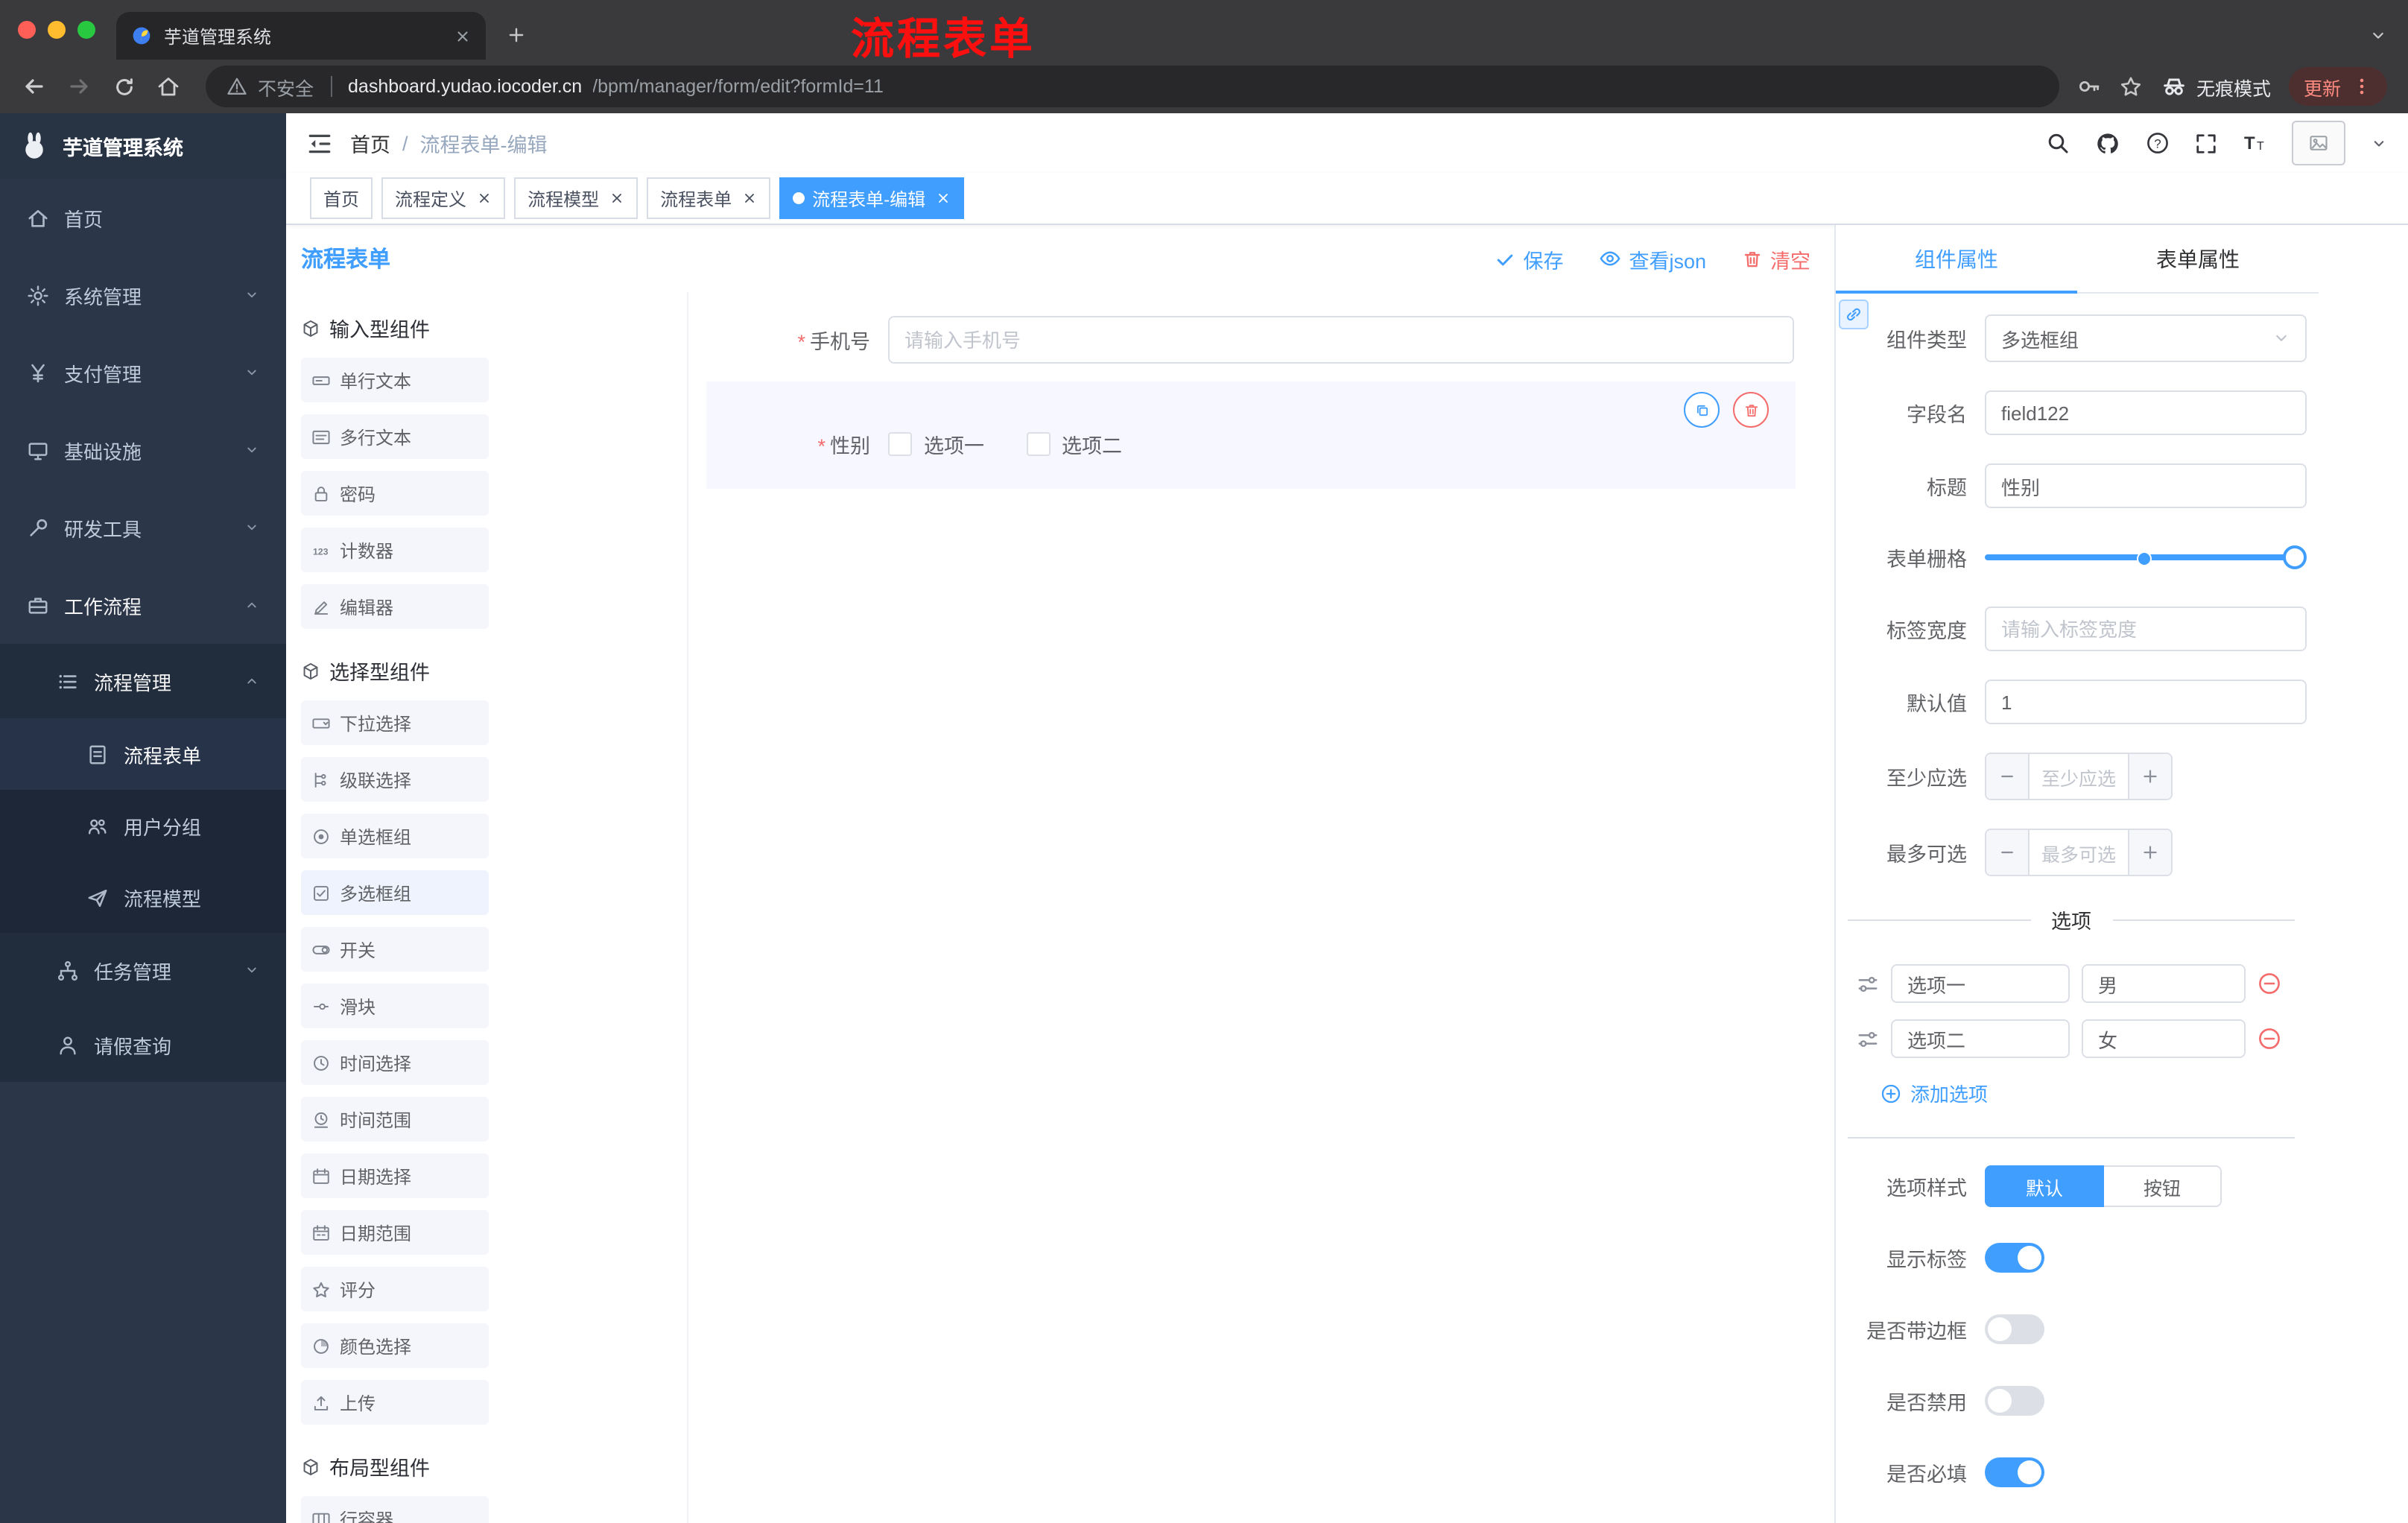 The image size is (2408, 1523). Describe the element at coordinates (1854, 315) in the screenshot. I see `form-create-link-badge` at that location.